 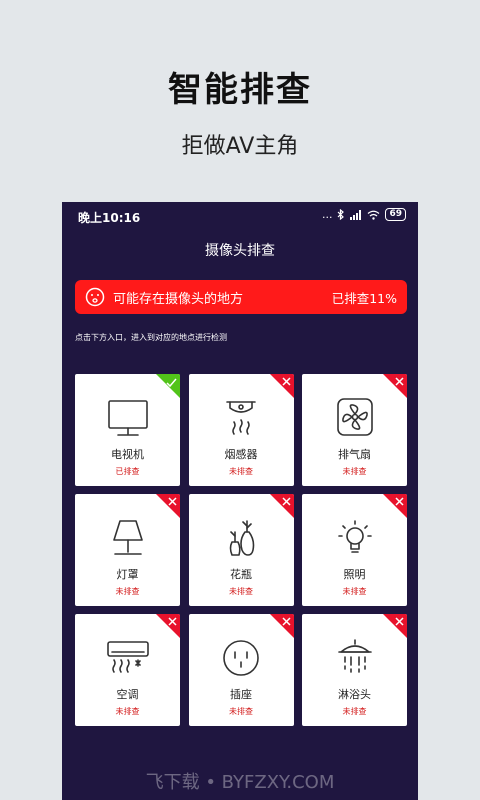 What do you see at coordinates (354, 694) in the screenshot?
I see `card-label: 淋浴头` at bounding box center [354, 694].